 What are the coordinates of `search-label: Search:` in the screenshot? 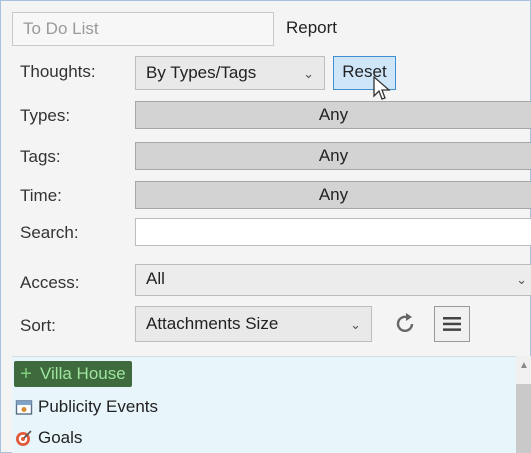 It's located at (49, 232).